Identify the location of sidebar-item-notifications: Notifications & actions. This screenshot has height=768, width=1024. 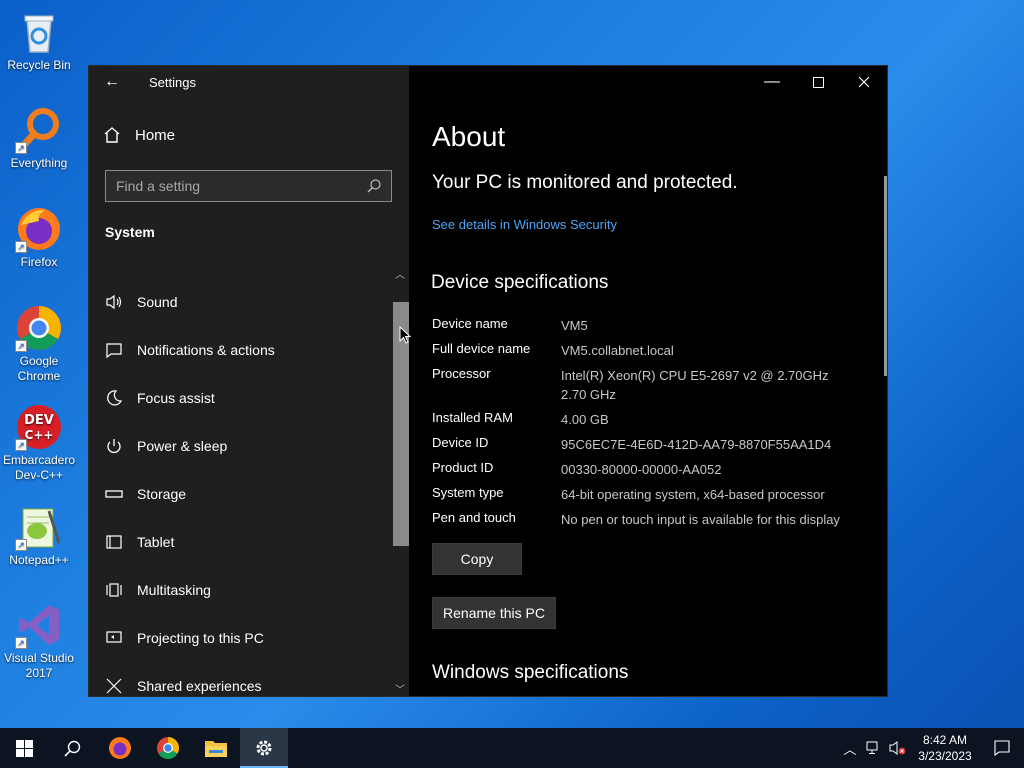
(241, 350).